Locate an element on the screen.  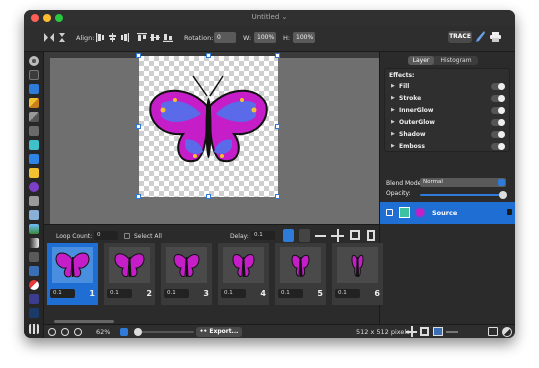
delay-input: 0.1 is located at coordinates (263, 235).